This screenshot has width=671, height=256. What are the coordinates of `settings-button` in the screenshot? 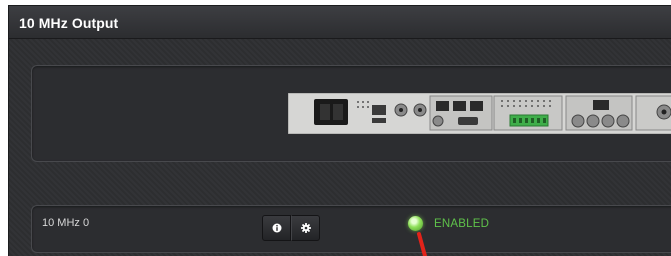 It's located at (305, 228).